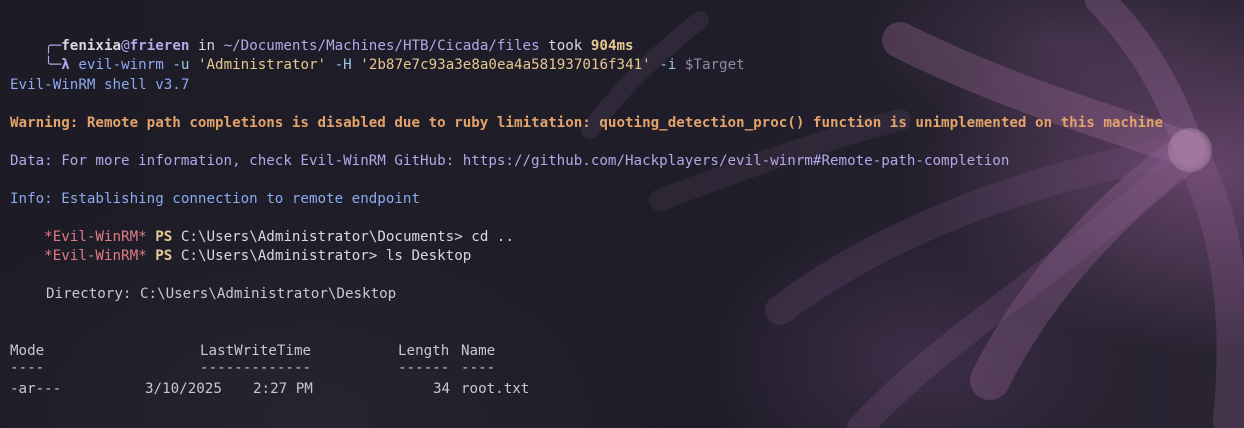 The image size is (1244, 428). What do you see at coordinates (492, 237) in the screenshot?
I see `ps-command: cd ..` at bounding box center [492, 237].